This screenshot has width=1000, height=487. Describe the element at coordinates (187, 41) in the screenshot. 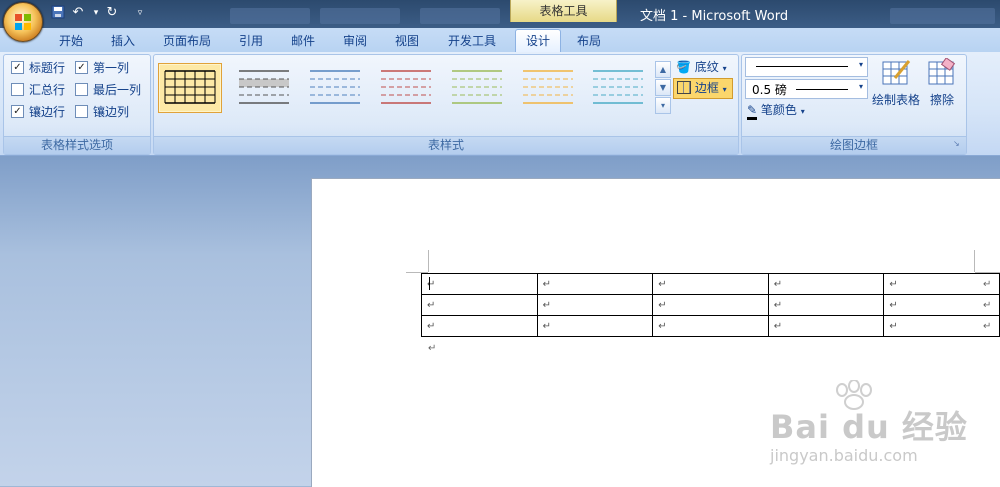

I see `tab-page-layout: 页面布局` at that location.